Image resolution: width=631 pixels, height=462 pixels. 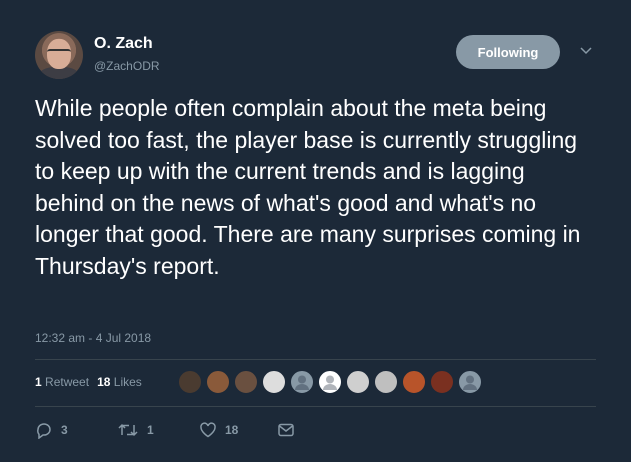 I want to click on following-button: Following, so click(x=508, y=52).